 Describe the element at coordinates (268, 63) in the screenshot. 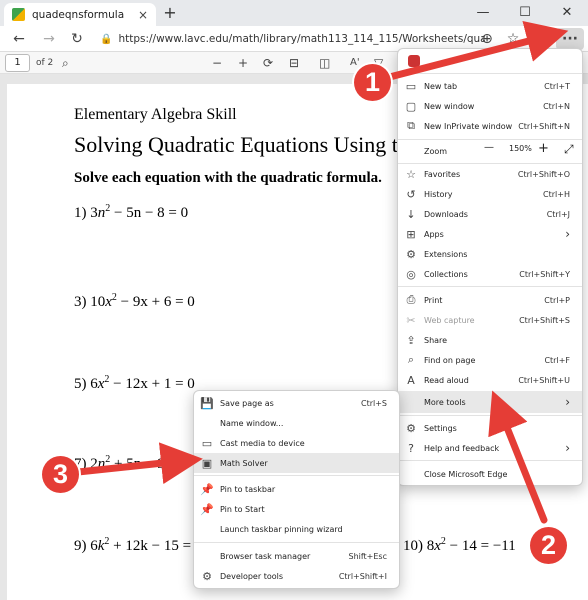

I see `rotate-icon: ⟳` at that location.